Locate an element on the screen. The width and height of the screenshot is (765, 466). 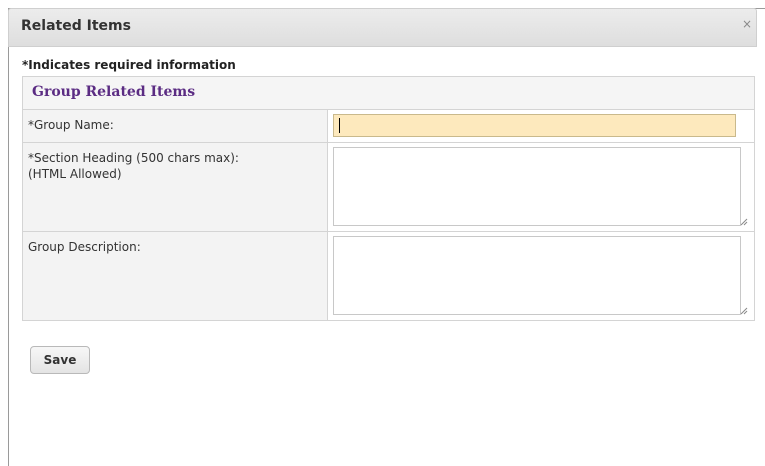
save-button: Save is located at coordinates (60, 360).